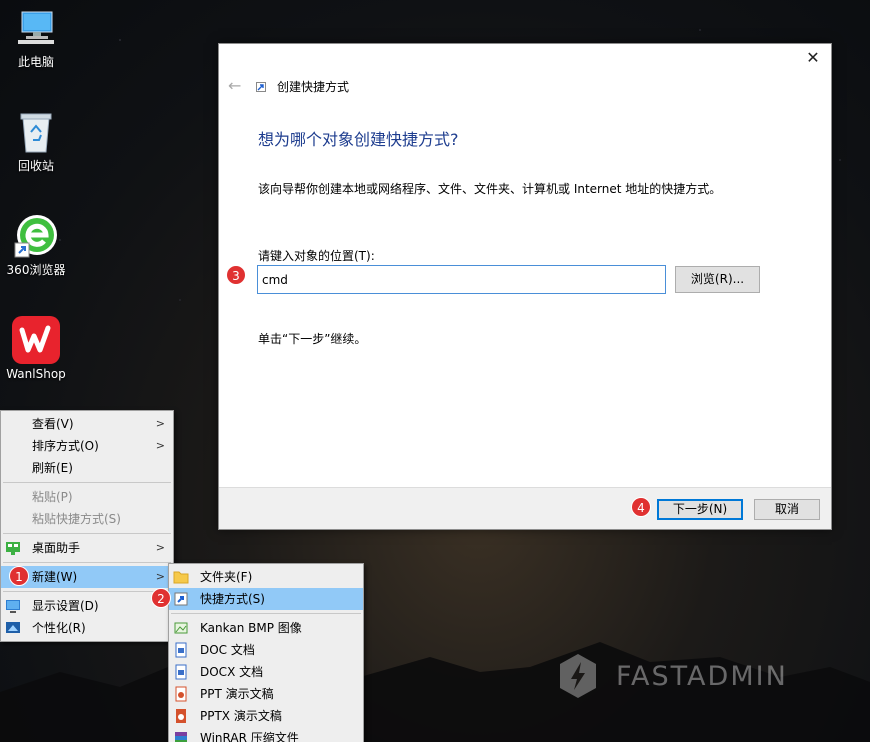 The image size is (870, 742). Describe the element at coordinates (56, 548) in the screenshot. I see `menu-item-label: 桌面助手` at that location.